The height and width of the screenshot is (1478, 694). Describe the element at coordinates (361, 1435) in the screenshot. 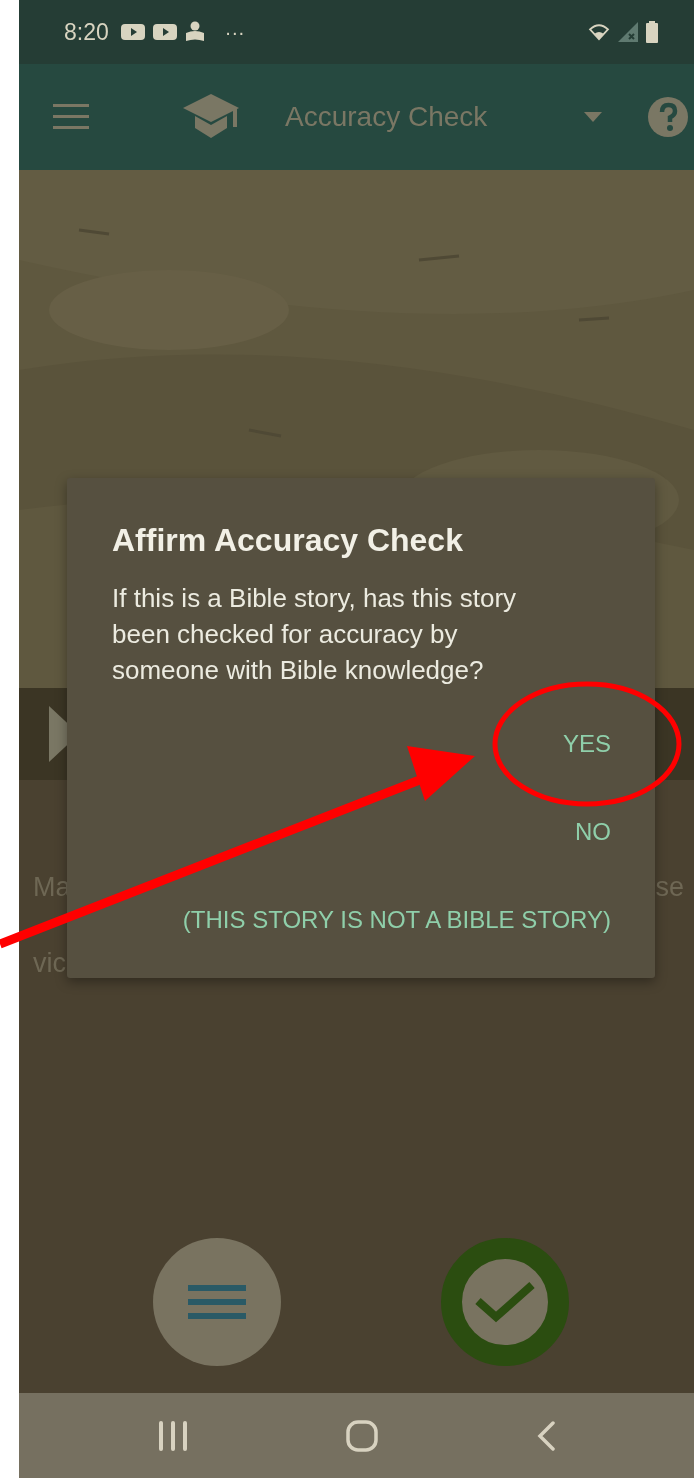

I see `home-icon` at that location.